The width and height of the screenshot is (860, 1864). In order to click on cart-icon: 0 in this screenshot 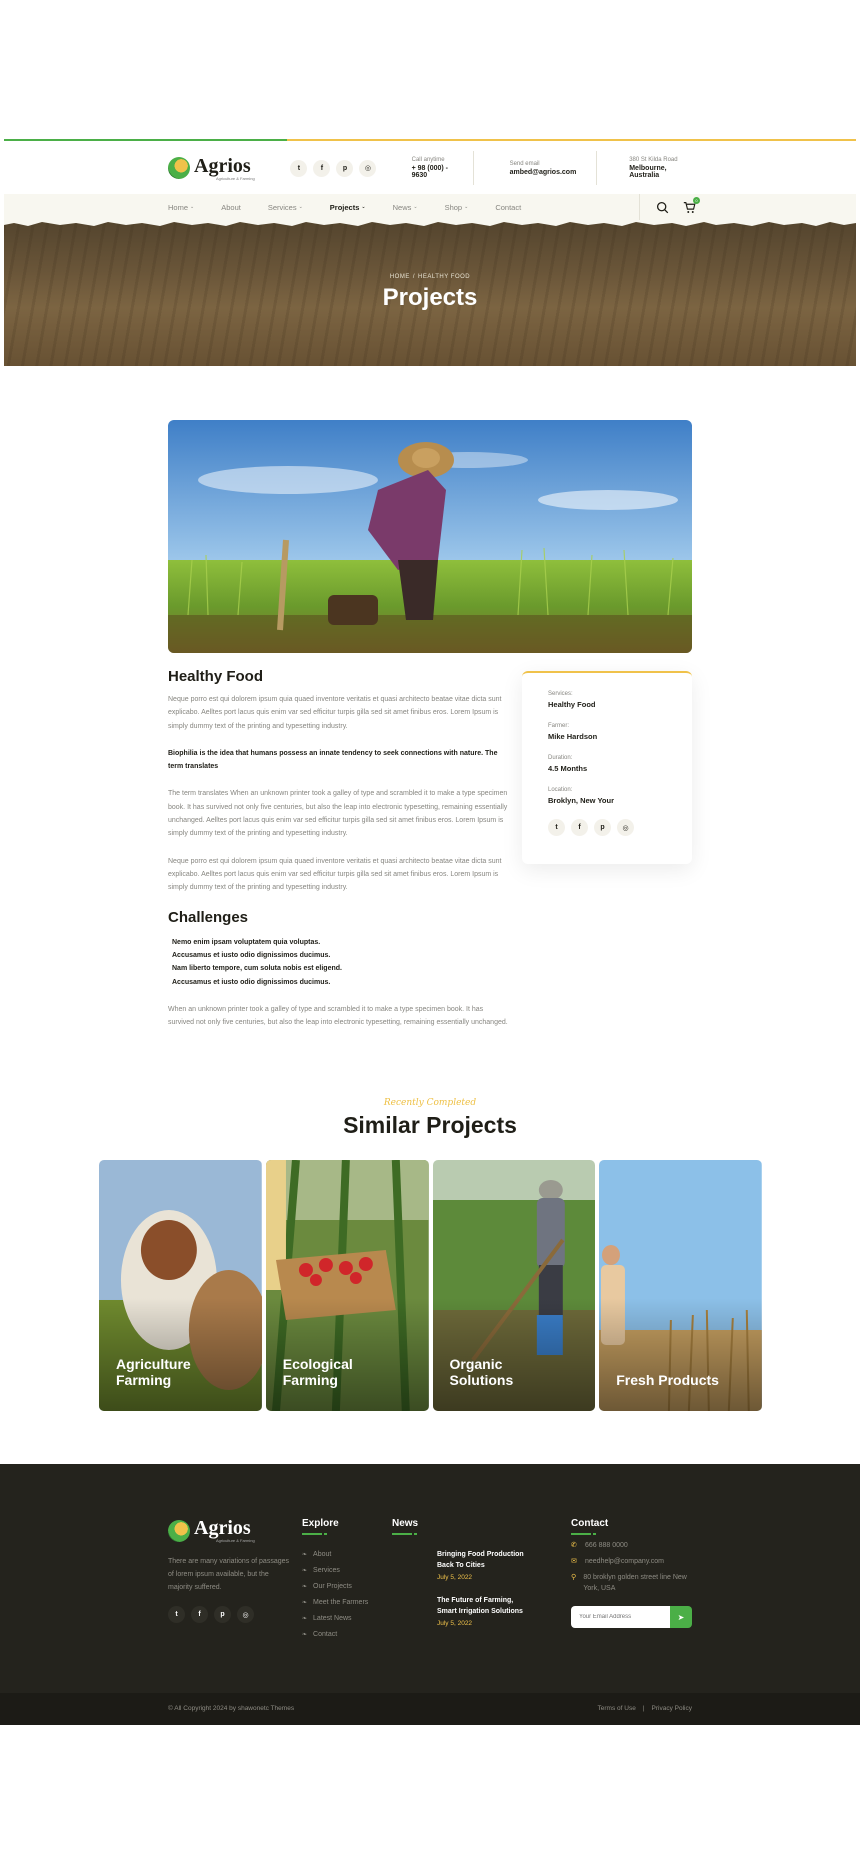, I will do `click(691, 205)`.